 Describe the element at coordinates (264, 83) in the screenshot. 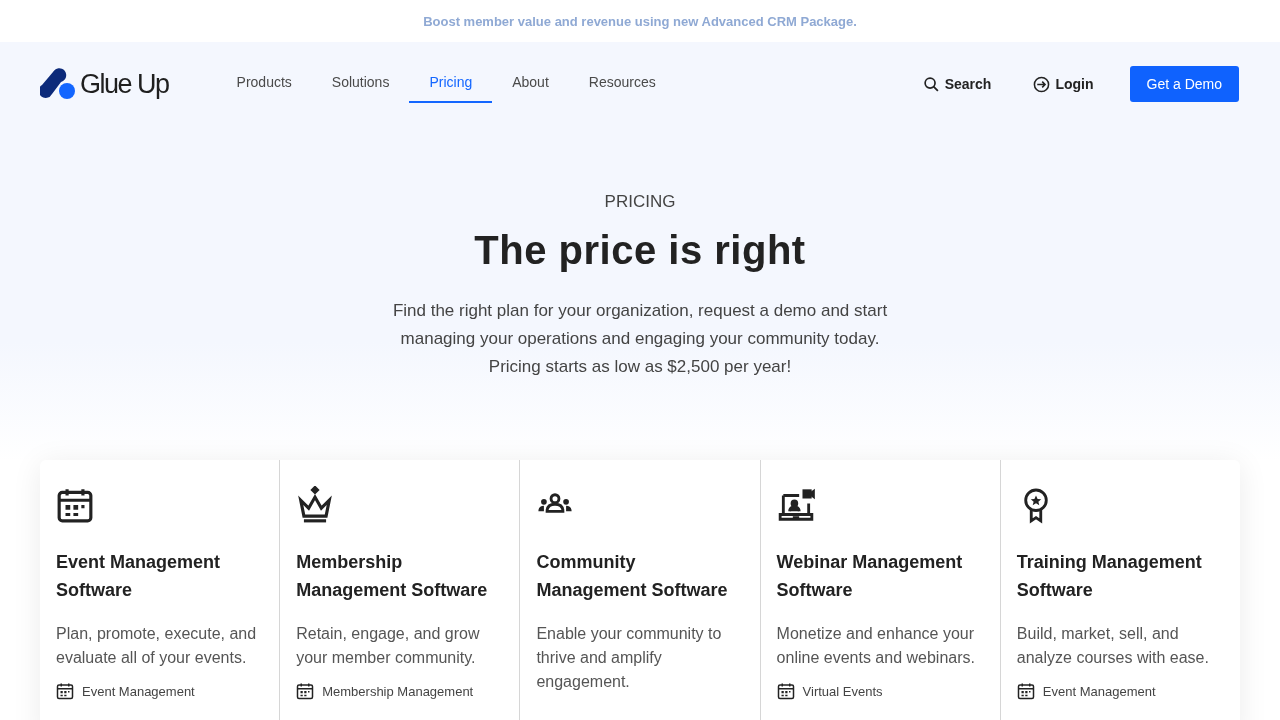

I see `nav-tab: Products` at that location.